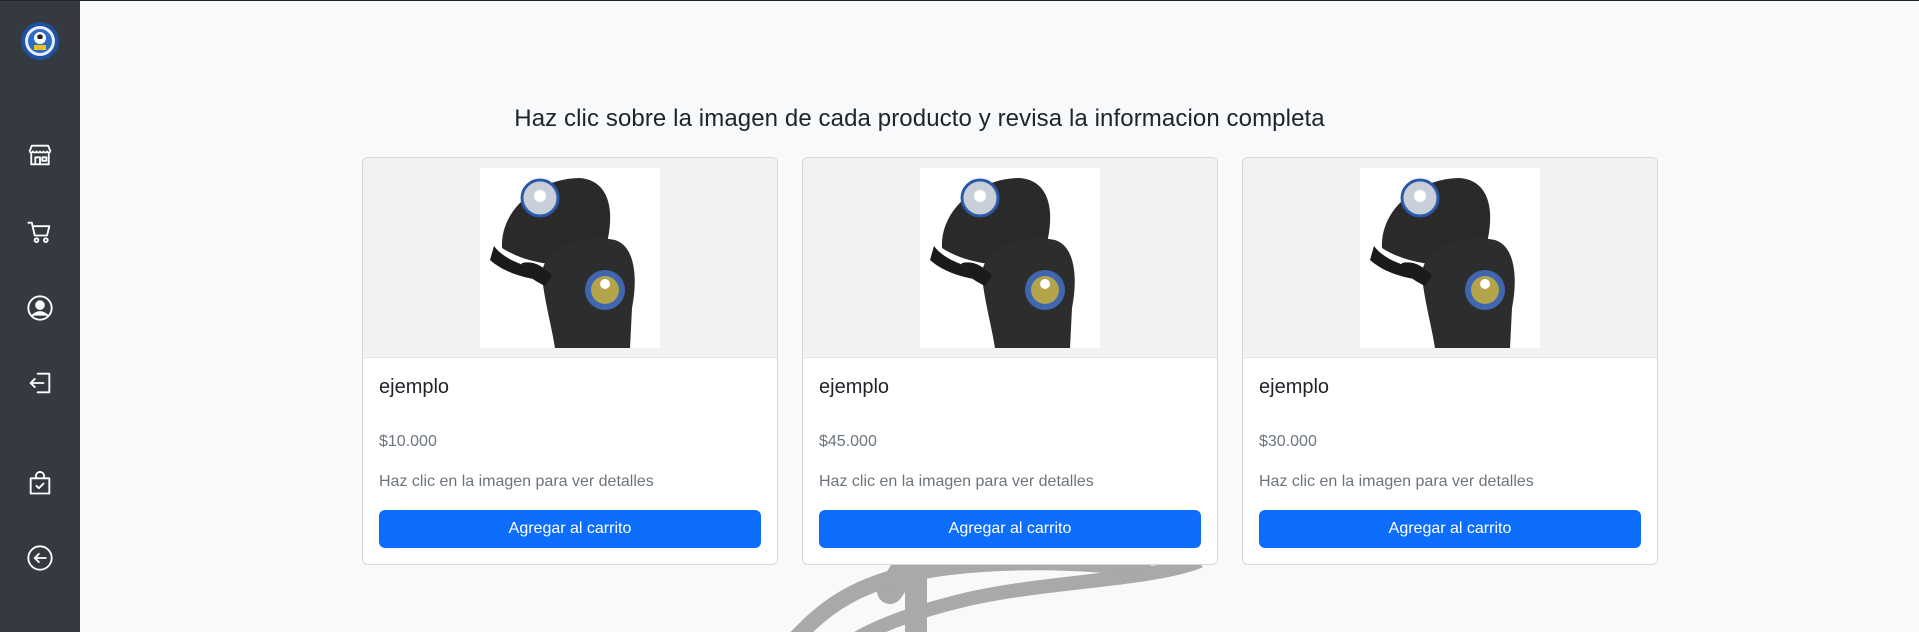 The height and width of the screenshot is (632, 1919). I want to click on arrow-left-circle-icon, so click(40, 558).